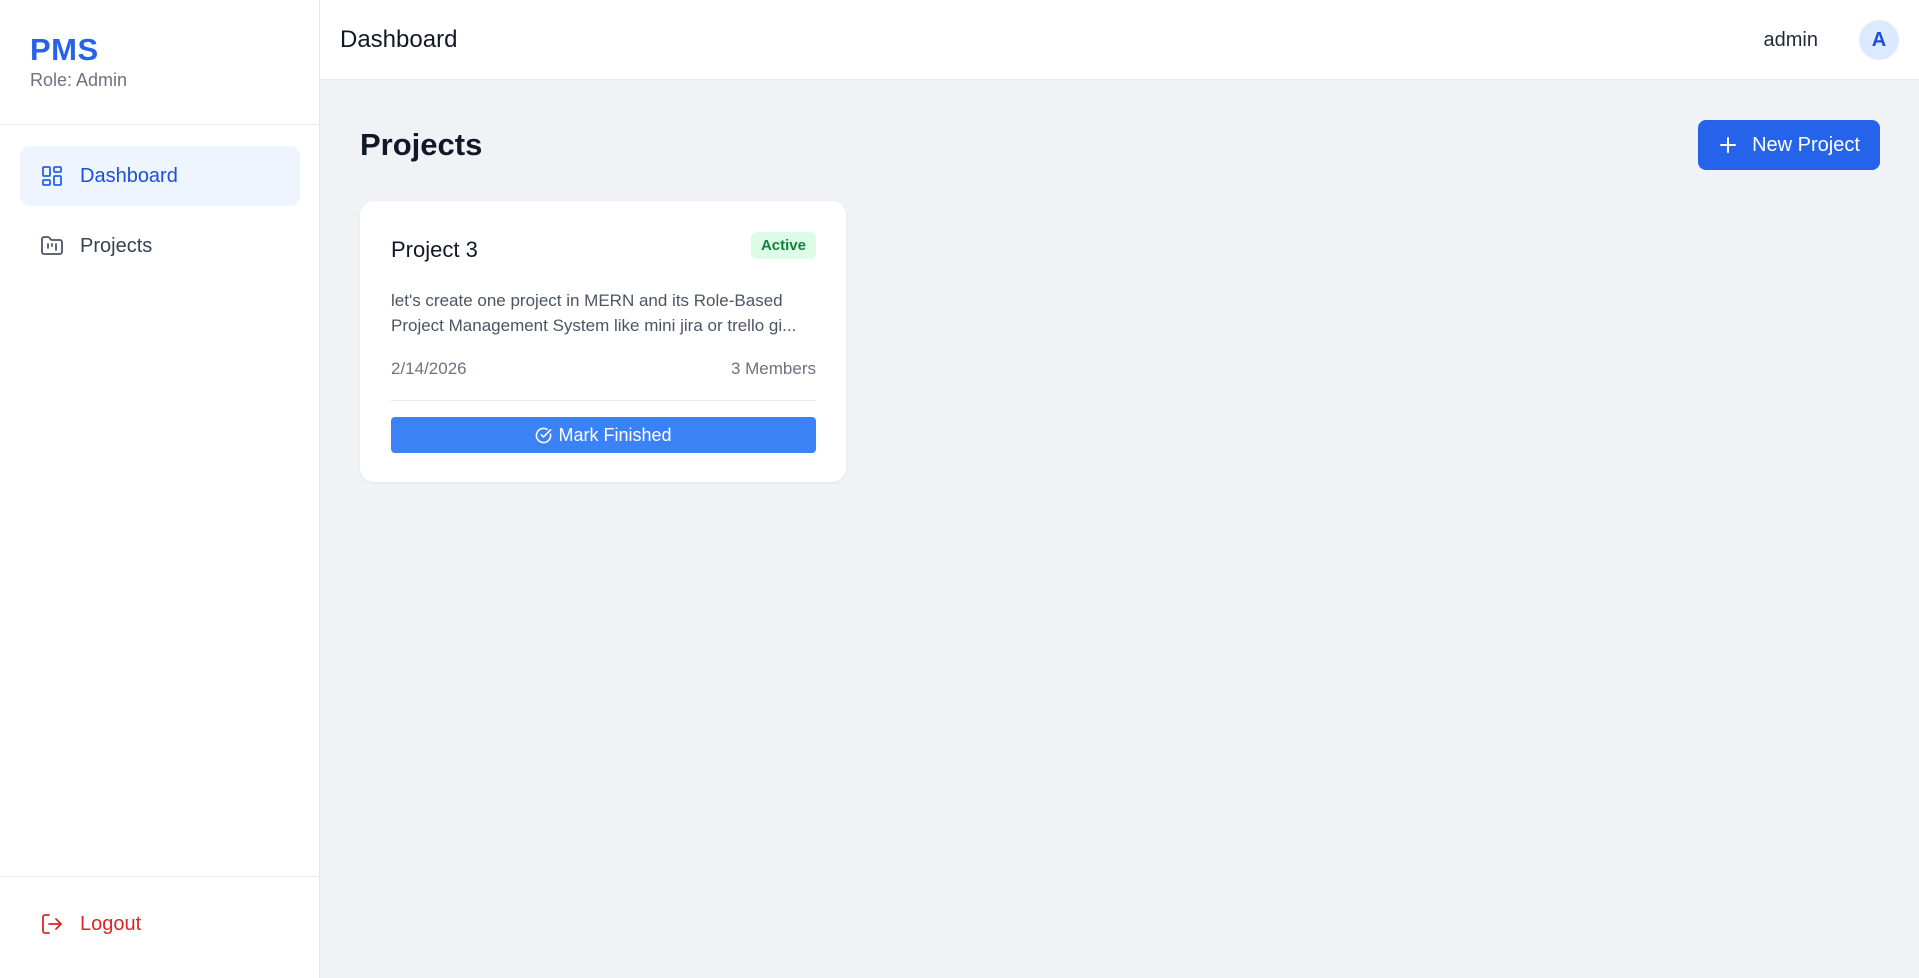  What do you see at coordinates (783, 245) in the screenshot?
I see `status-badge: Active` at bounding box center [783, 245].